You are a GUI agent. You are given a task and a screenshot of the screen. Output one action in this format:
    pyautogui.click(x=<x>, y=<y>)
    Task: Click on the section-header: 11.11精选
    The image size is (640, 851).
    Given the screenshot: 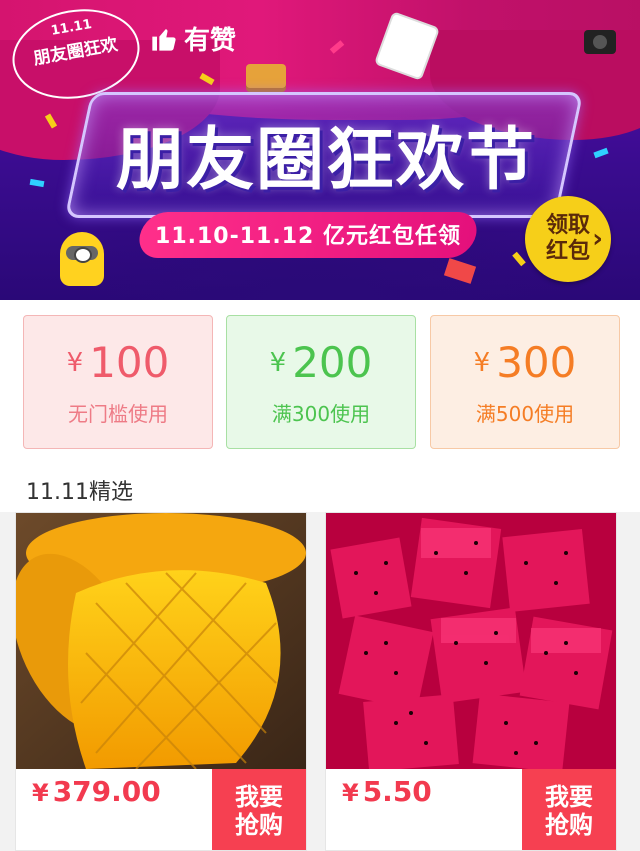 What is the action you would take?
    pyautogui.click(x=320, y=486)
    